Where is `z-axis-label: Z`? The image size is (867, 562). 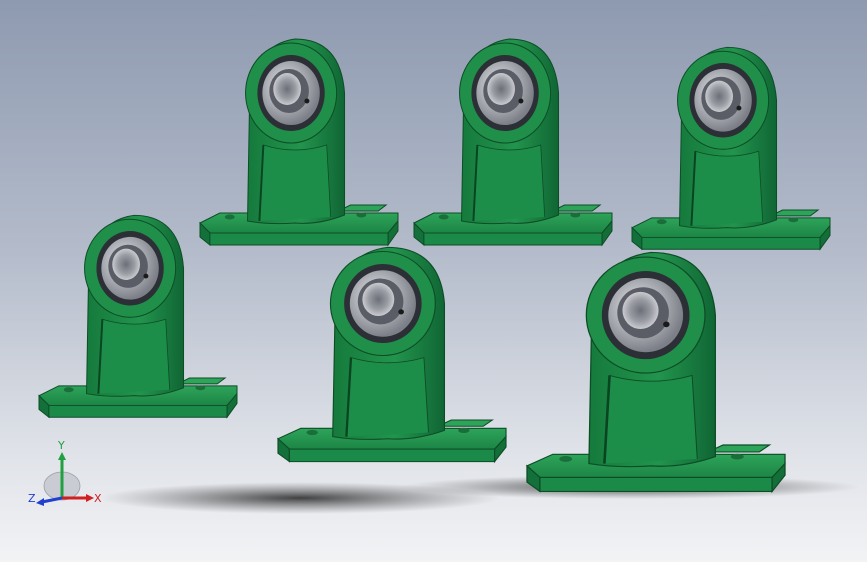 z-axis-label: Z is located at coordinates (32, 498).